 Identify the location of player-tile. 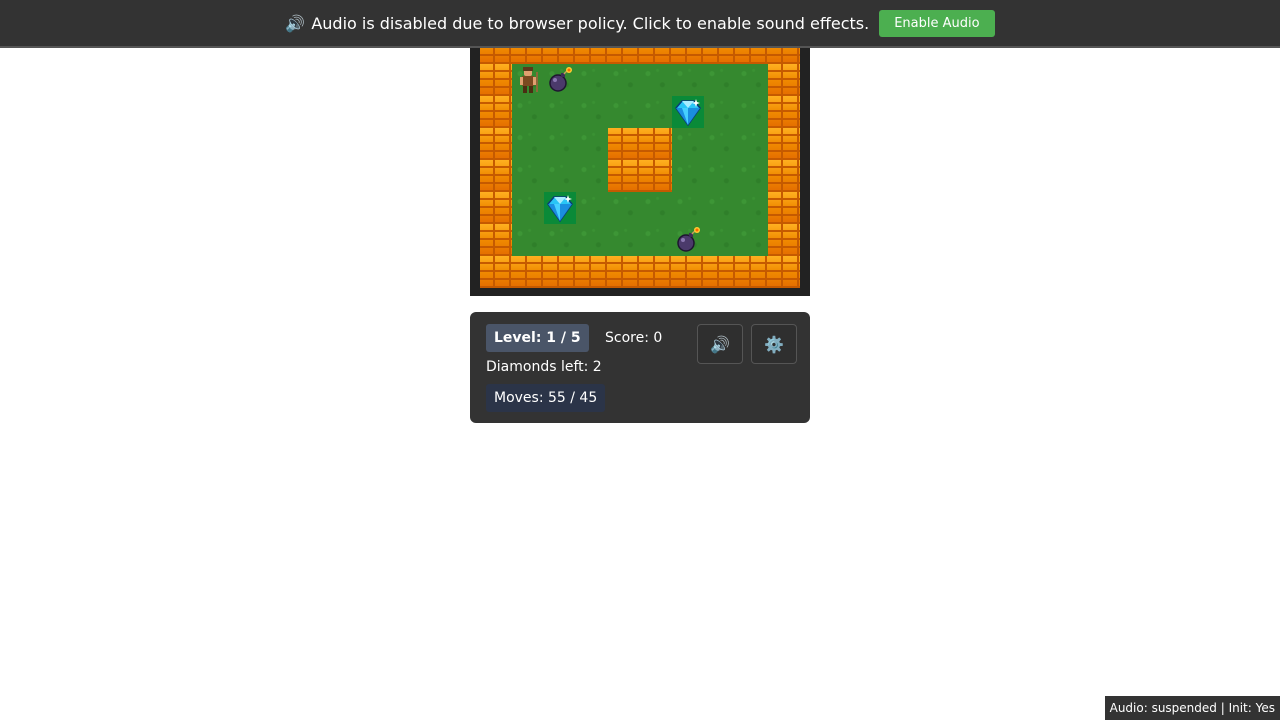
(528, 80).